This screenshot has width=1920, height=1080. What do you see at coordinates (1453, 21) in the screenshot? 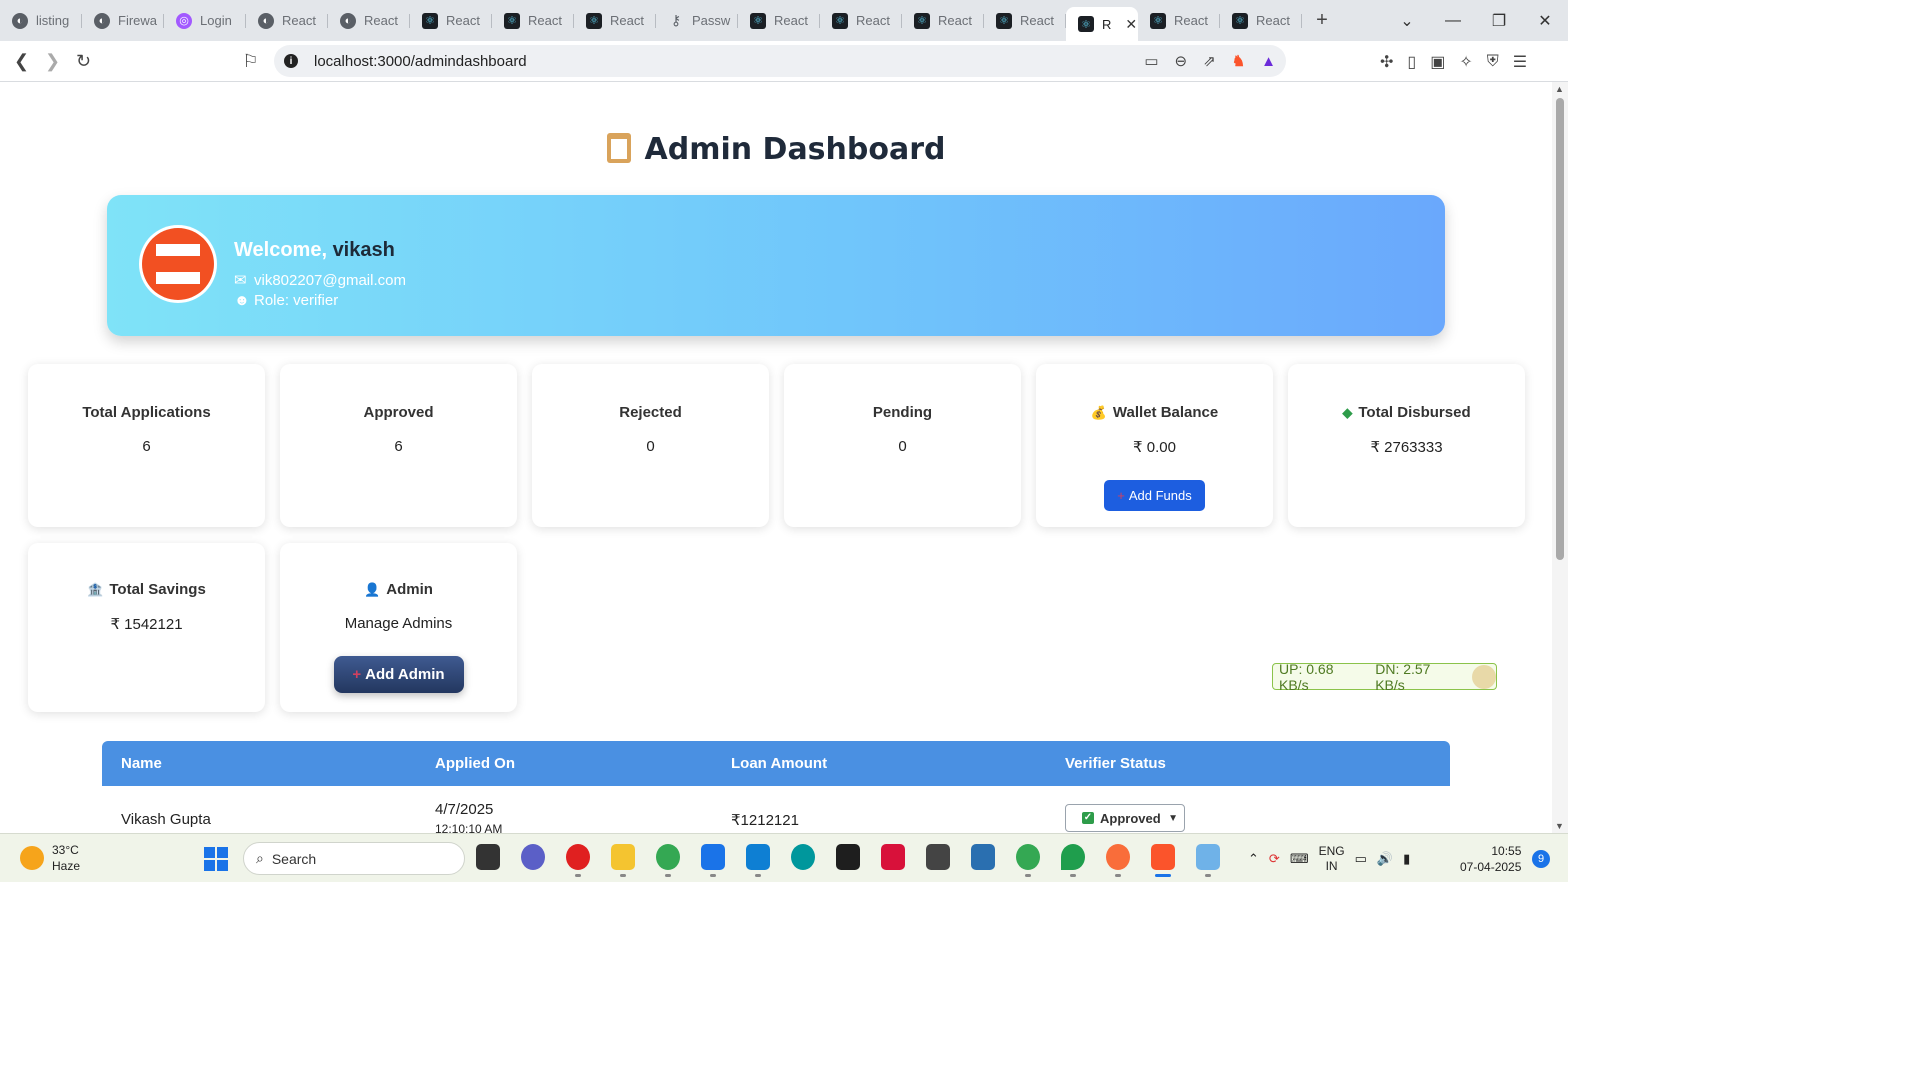
I see `minimize-icon: —` at bounding box center [1453, 21].